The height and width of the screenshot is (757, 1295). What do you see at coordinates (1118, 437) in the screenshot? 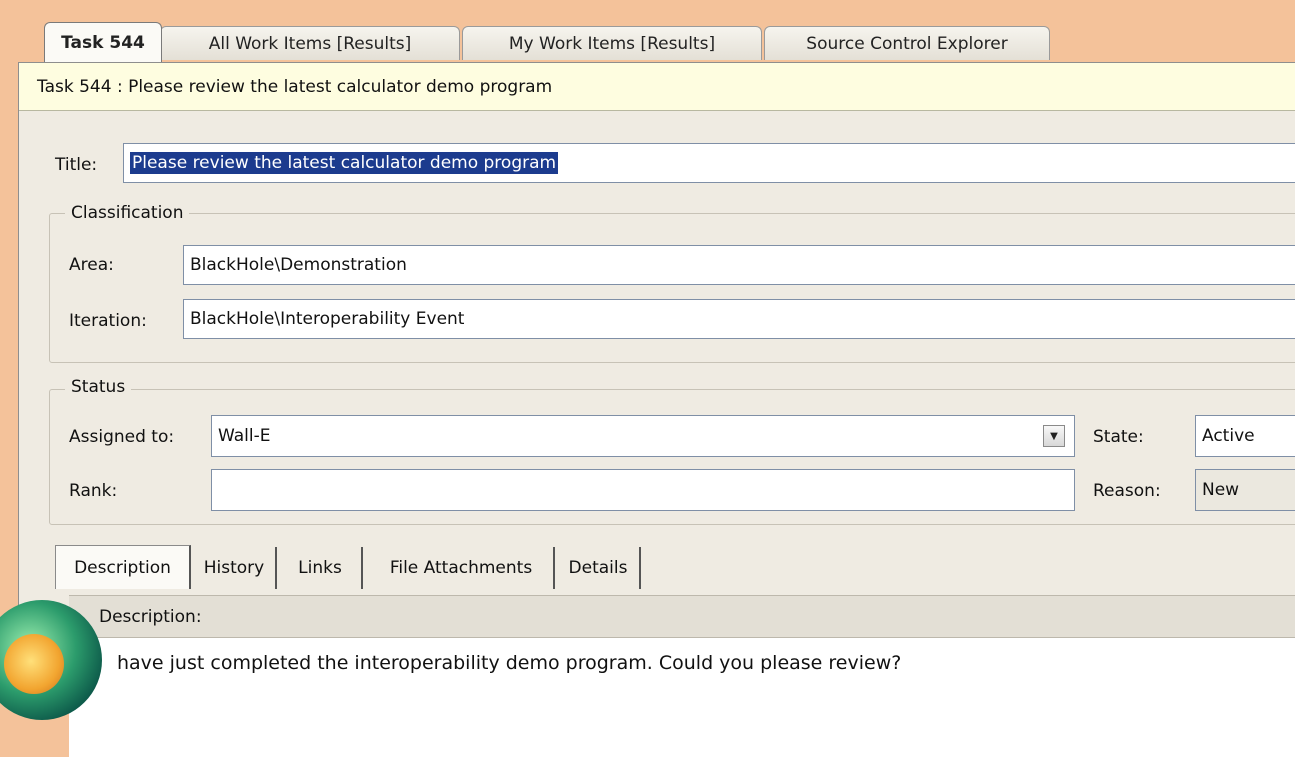
I see `state-label: State:` at bounding box center [1118, 437].